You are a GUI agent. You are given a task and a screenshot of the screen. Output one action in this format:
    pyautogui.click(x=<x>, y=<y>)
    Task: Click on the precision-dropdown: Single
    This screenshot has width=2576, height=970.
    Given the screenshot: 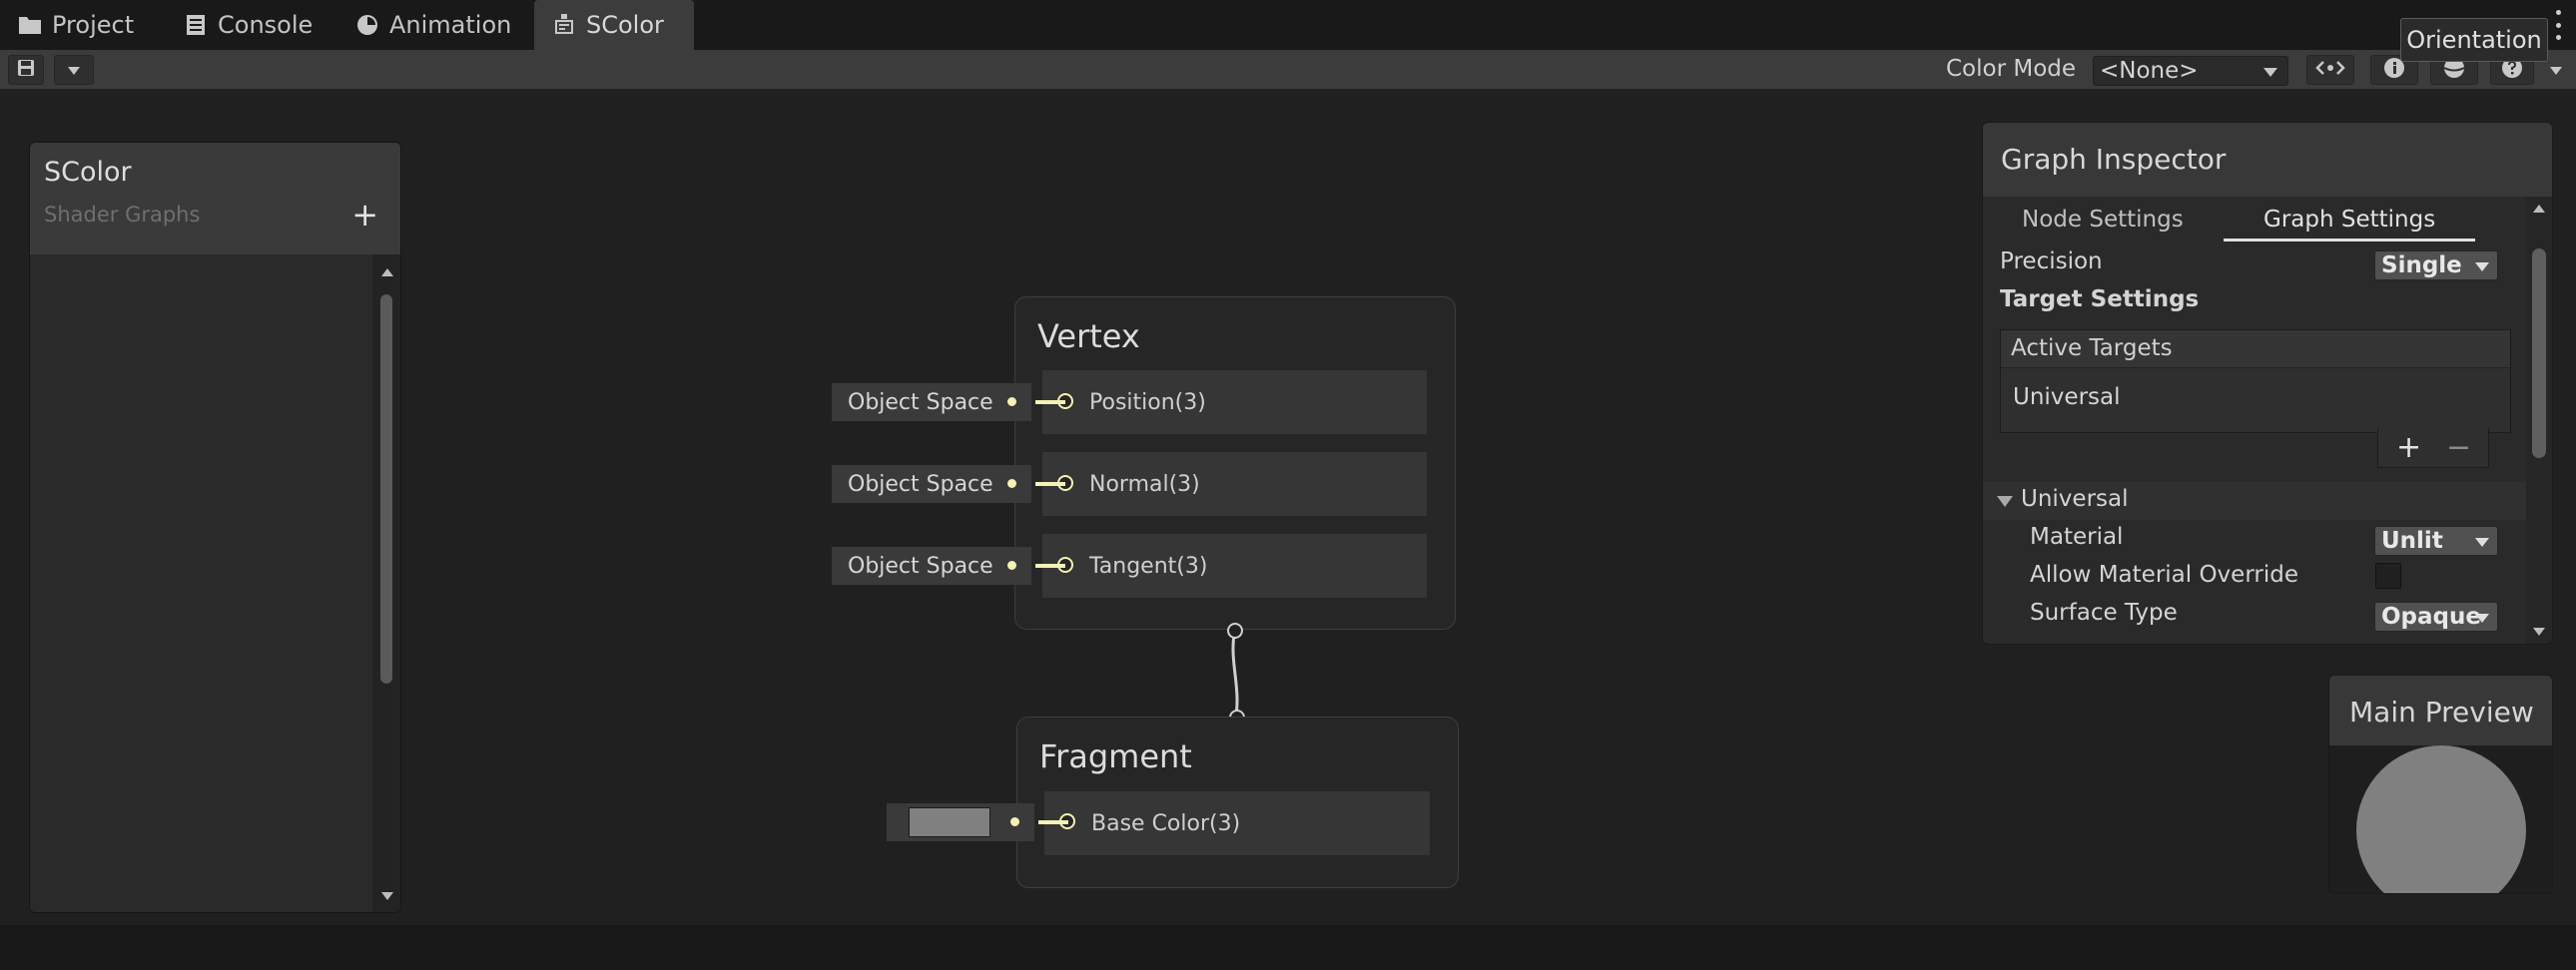 What is the action you would take?
    pyautogui.click(x=2436, y=265)
    